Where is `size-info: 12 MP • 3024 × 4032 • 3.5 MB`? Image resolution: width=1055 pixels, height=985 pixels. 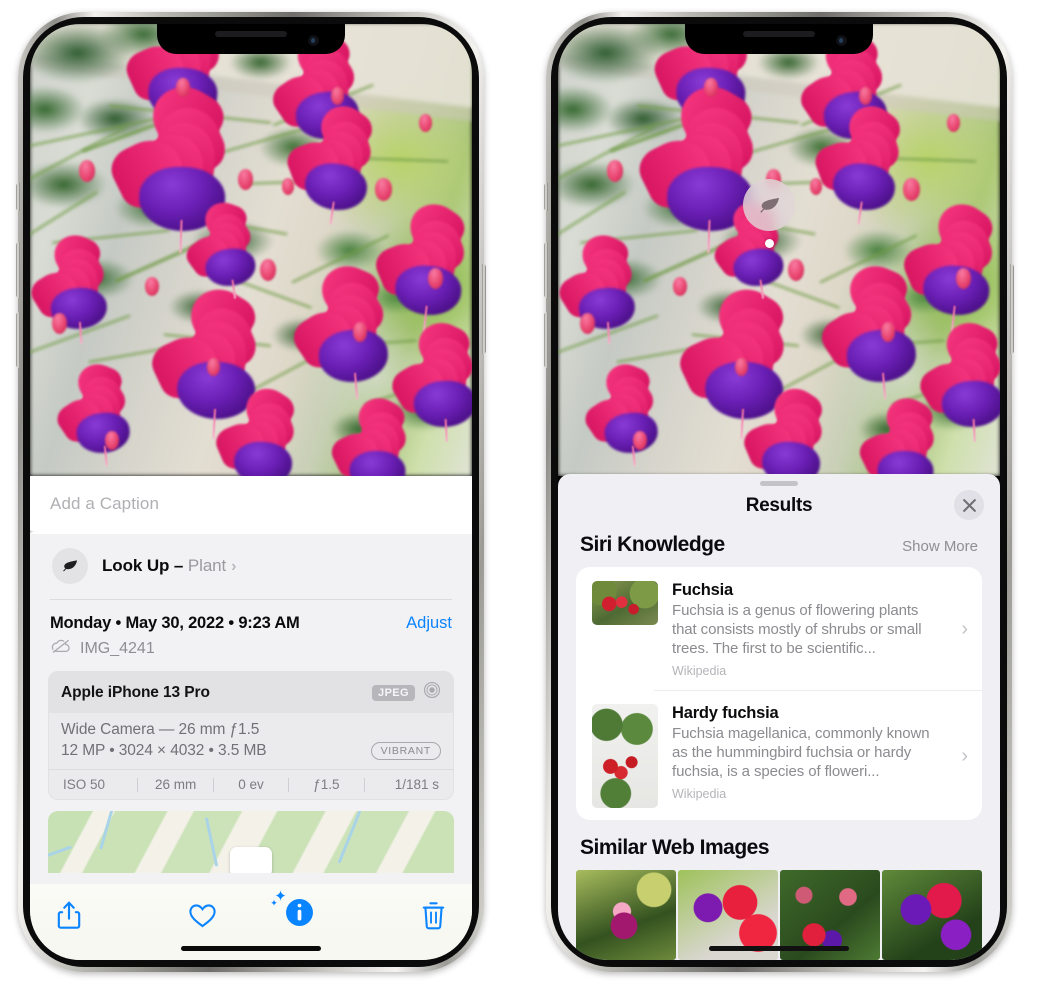 size-info: 12 MP • 3024 × 4032 • 3.5 MB is located at coordinates (164, 750).